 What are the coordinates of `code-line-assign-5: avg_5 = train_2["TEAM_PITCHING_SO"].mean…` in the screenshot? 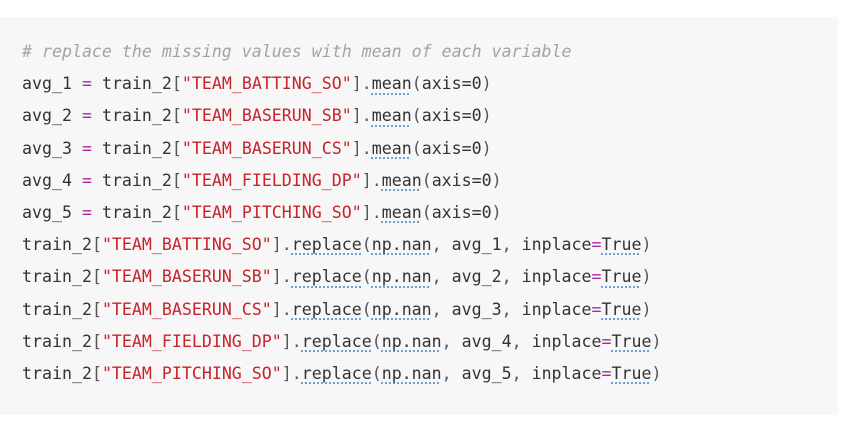 It's located at (262, 212).